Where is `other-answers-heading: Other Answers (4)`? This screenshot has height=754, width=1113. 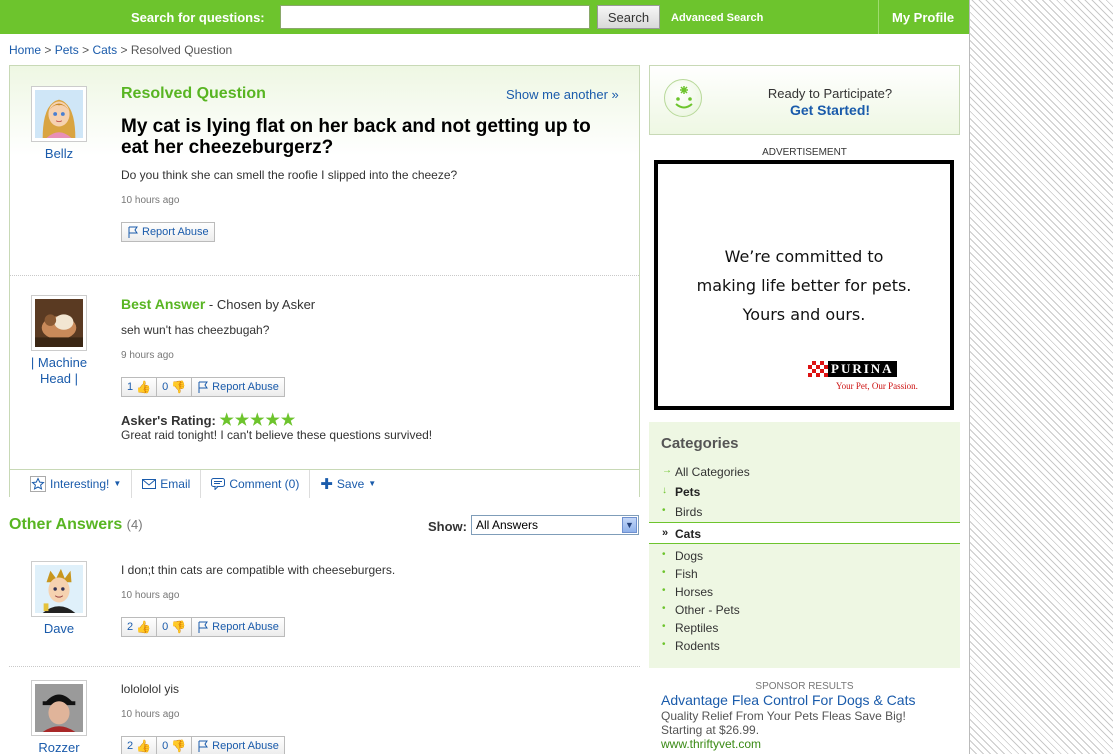
other-answers-heading: Other Answers (4) is located at coordinates (76, 525).